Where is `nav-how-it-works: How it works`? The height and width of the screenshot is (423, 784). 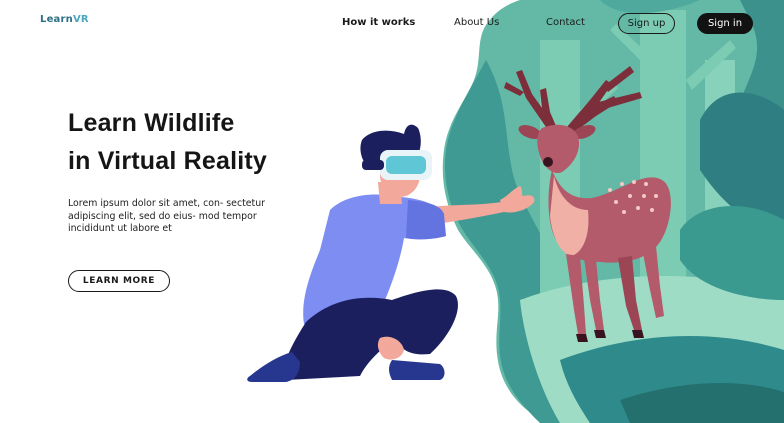
nav-how-it-works: How it works is located at coordinates (378, 22).